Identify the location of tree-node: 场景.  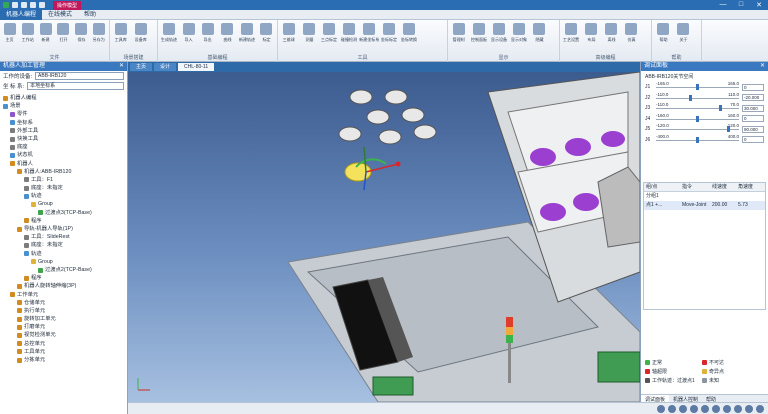
(63, 106).